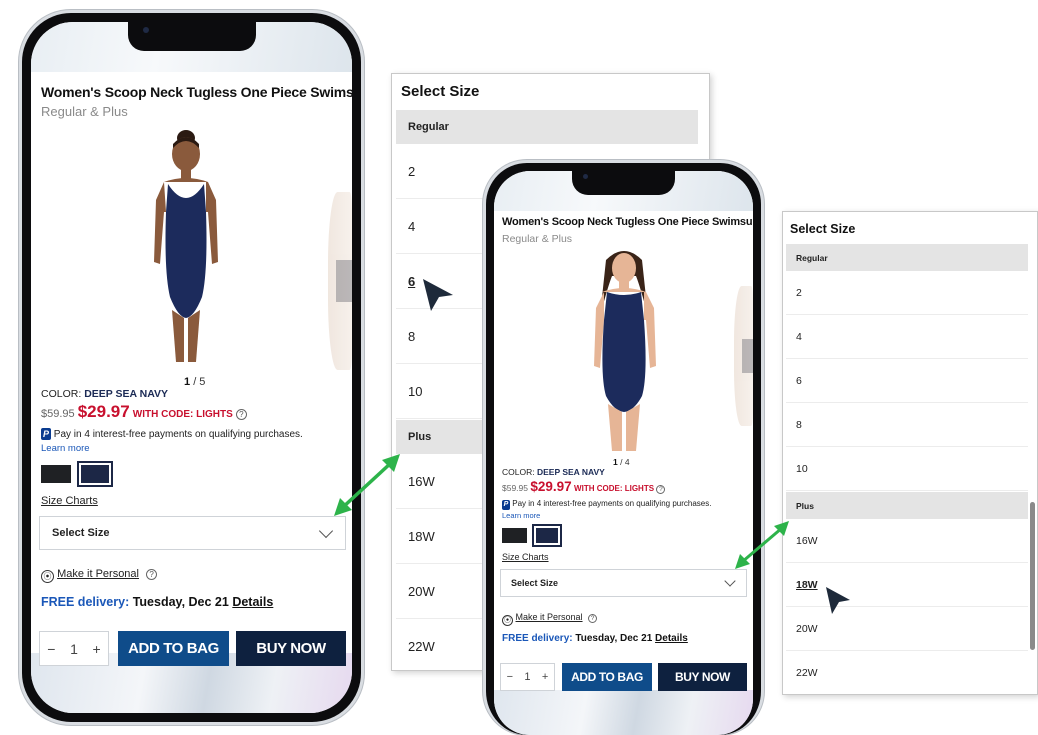 The width and height of the screenshot is (1038, 735). What do you see at coordinates (907, 505) in the screenshot?
I see `plus-section-header: Plus` at bounding box center [907, 505].